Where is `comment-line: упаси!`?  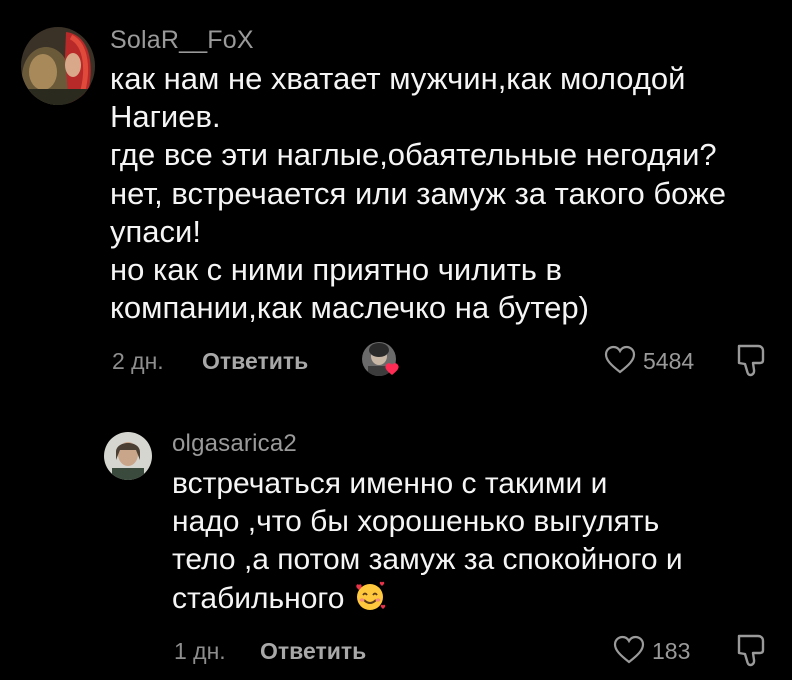
comment-line: упаси! is located at coordinates (155, 231).